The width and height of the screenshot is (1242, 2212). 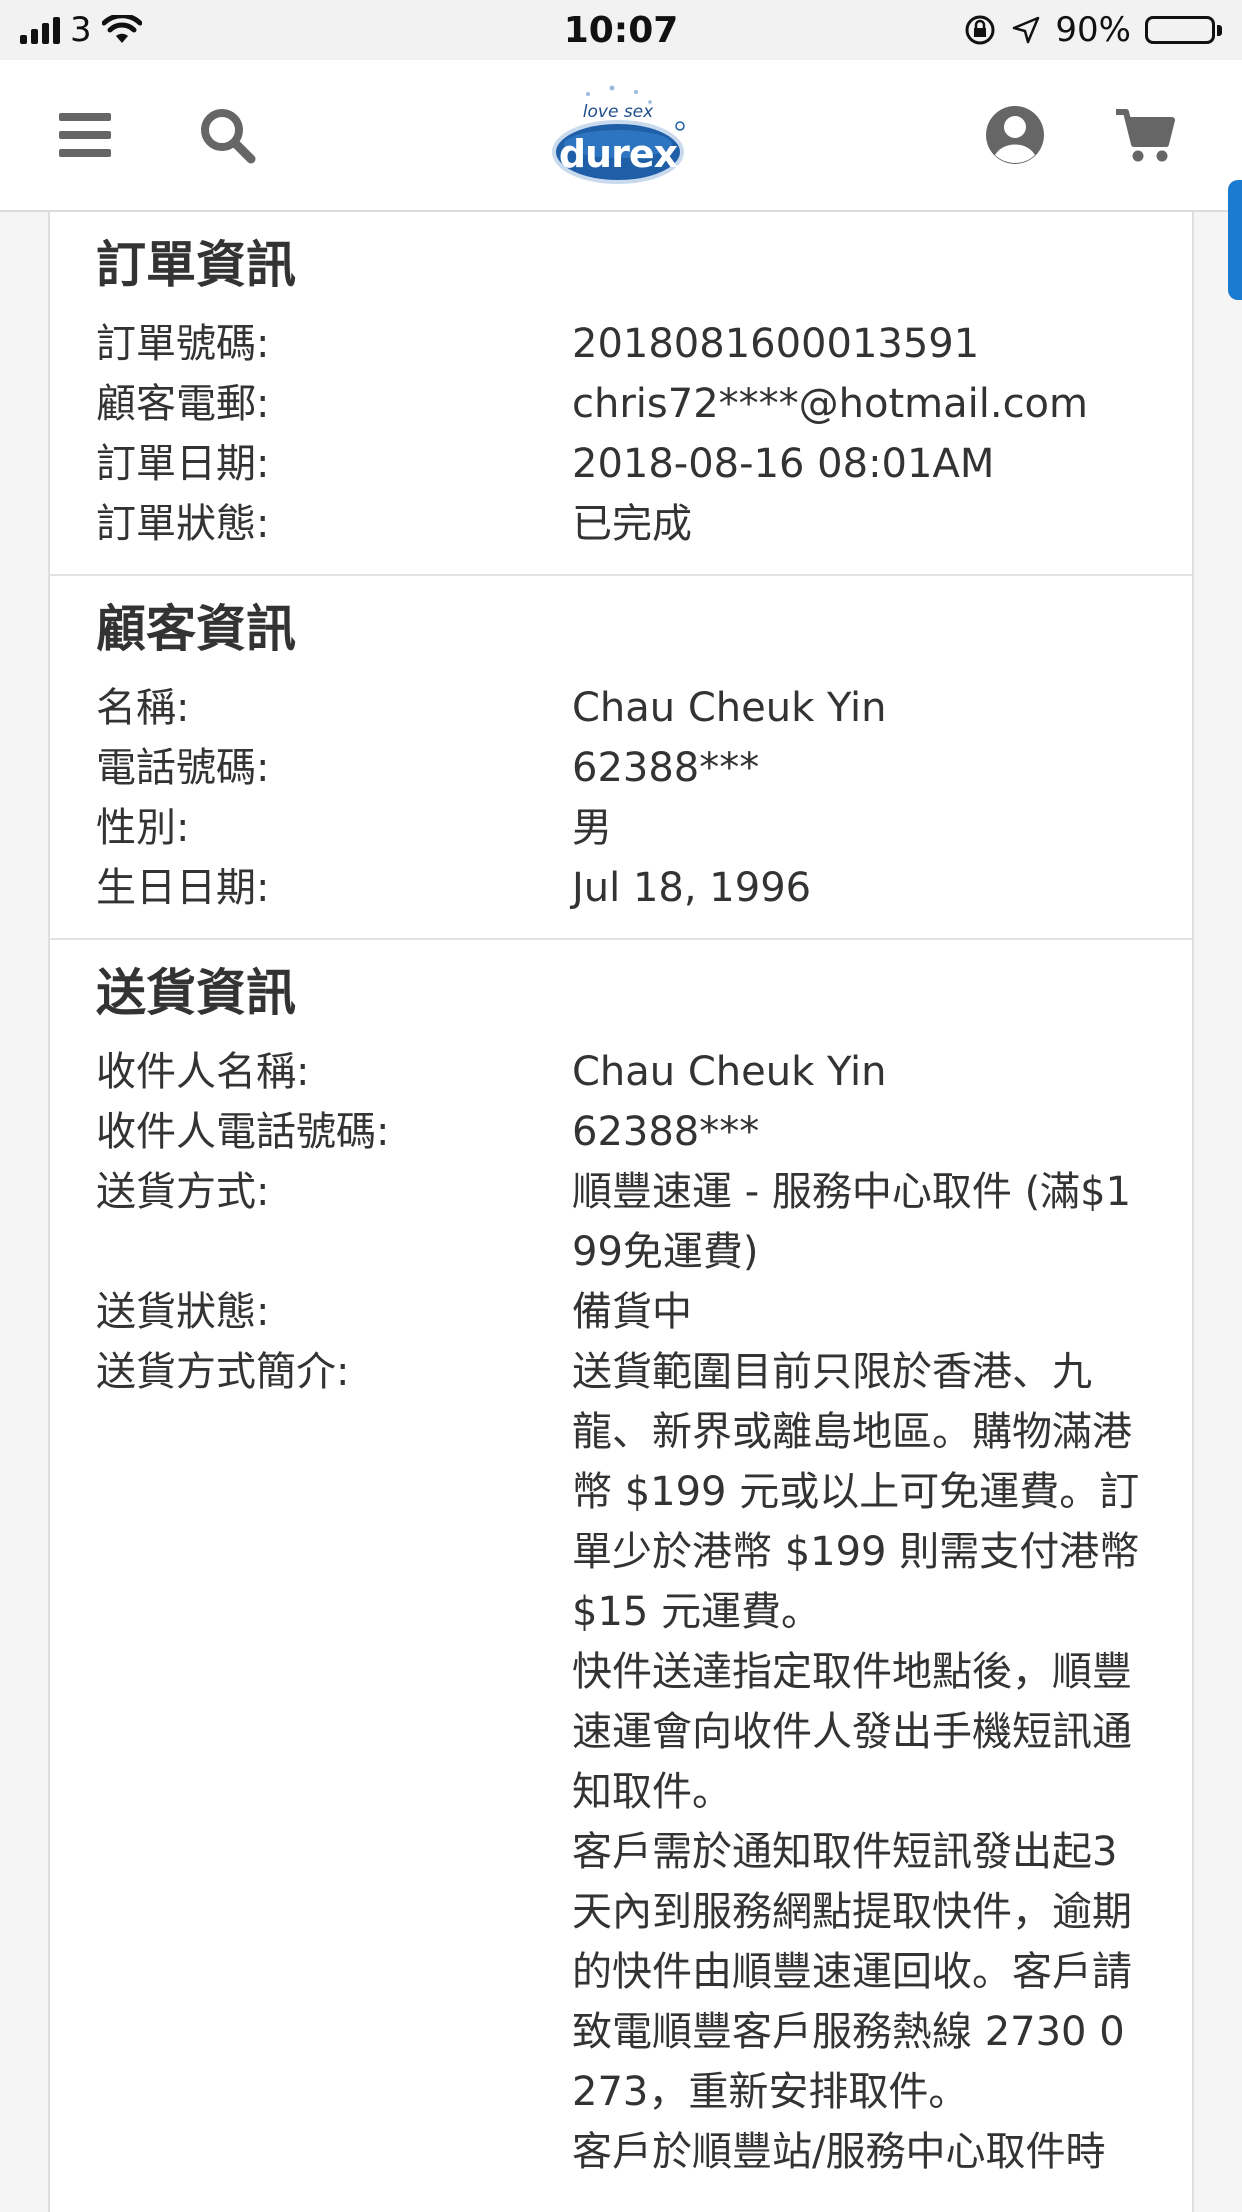 I want to click on order-date-label: 訂單日期:, so click(x=183, y=464).